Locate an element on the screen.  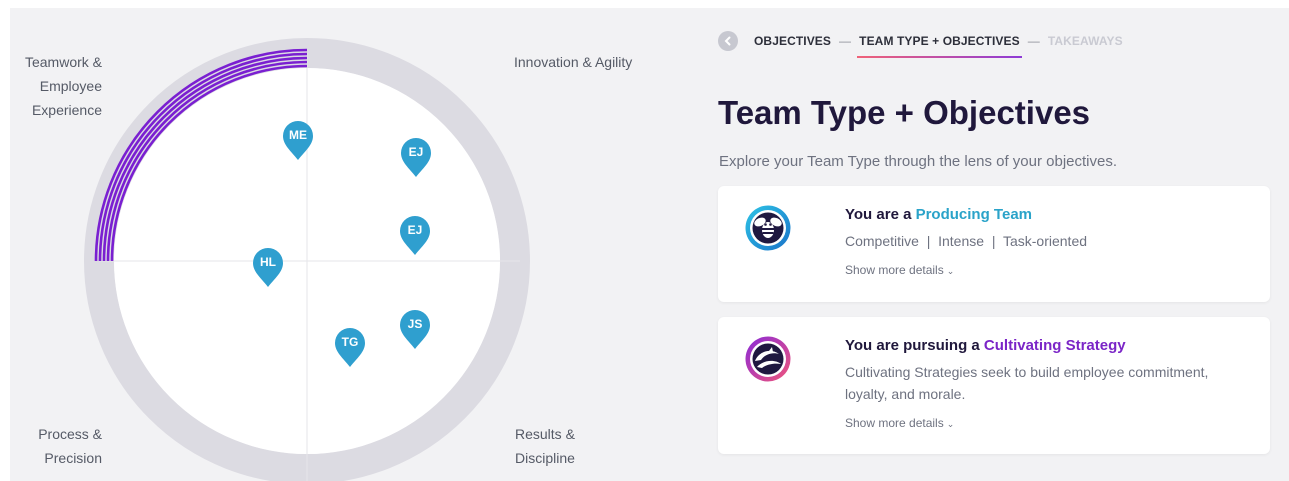
member-pin: ME is located at coordinates (298, 141).